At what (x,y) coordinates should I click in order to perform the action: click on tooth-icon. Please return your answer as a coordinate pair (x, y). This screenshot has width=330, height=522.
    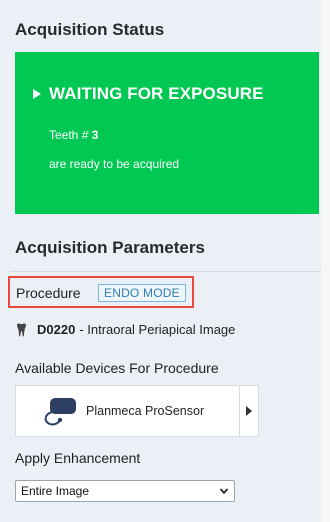
    Looking at the image, I should click on (21, 329).